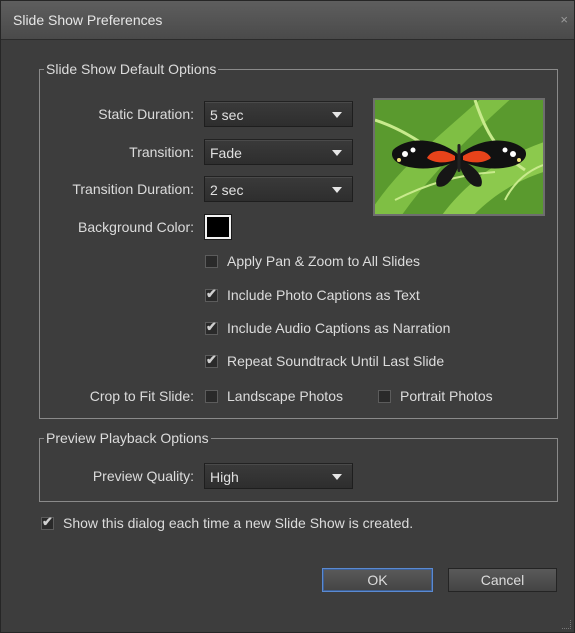 Image resolution: width=575 pixels, height=633 pixels. I want to click on cancel-button: Cancel, so click(502, 580).